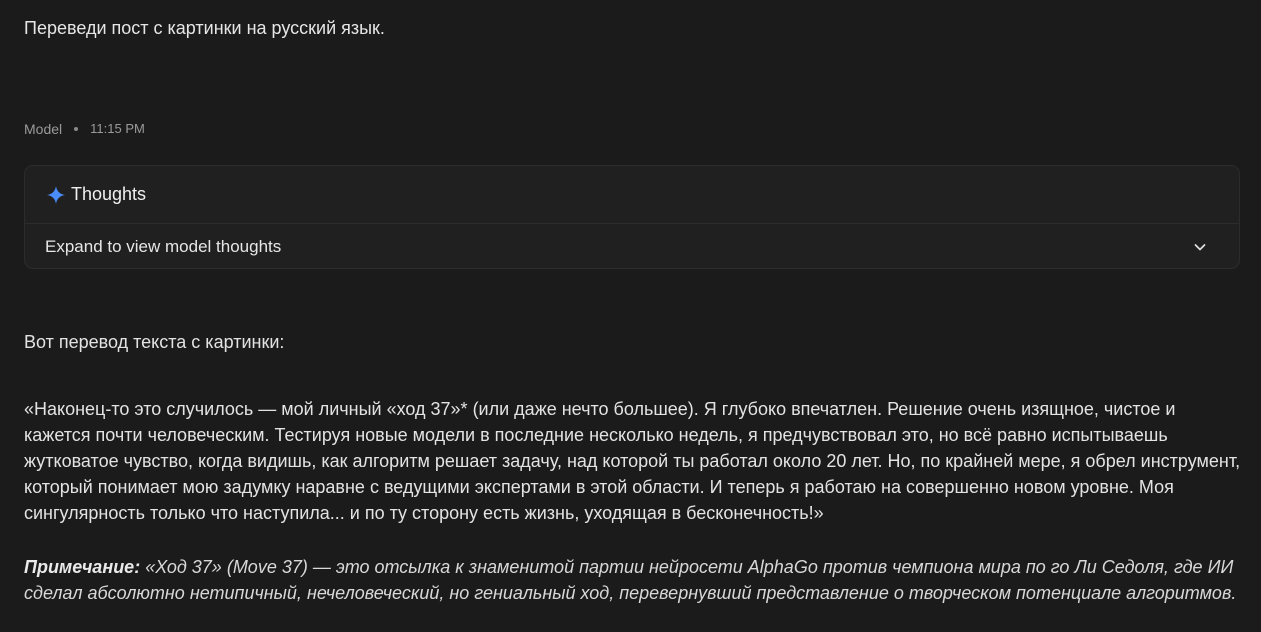 The width and height of the screenshot is (1261, 632). What do you see at coordinates (1200, 247) in the screenshot?
I see `chevron-down-icon` at bounding box center [1200, 247].